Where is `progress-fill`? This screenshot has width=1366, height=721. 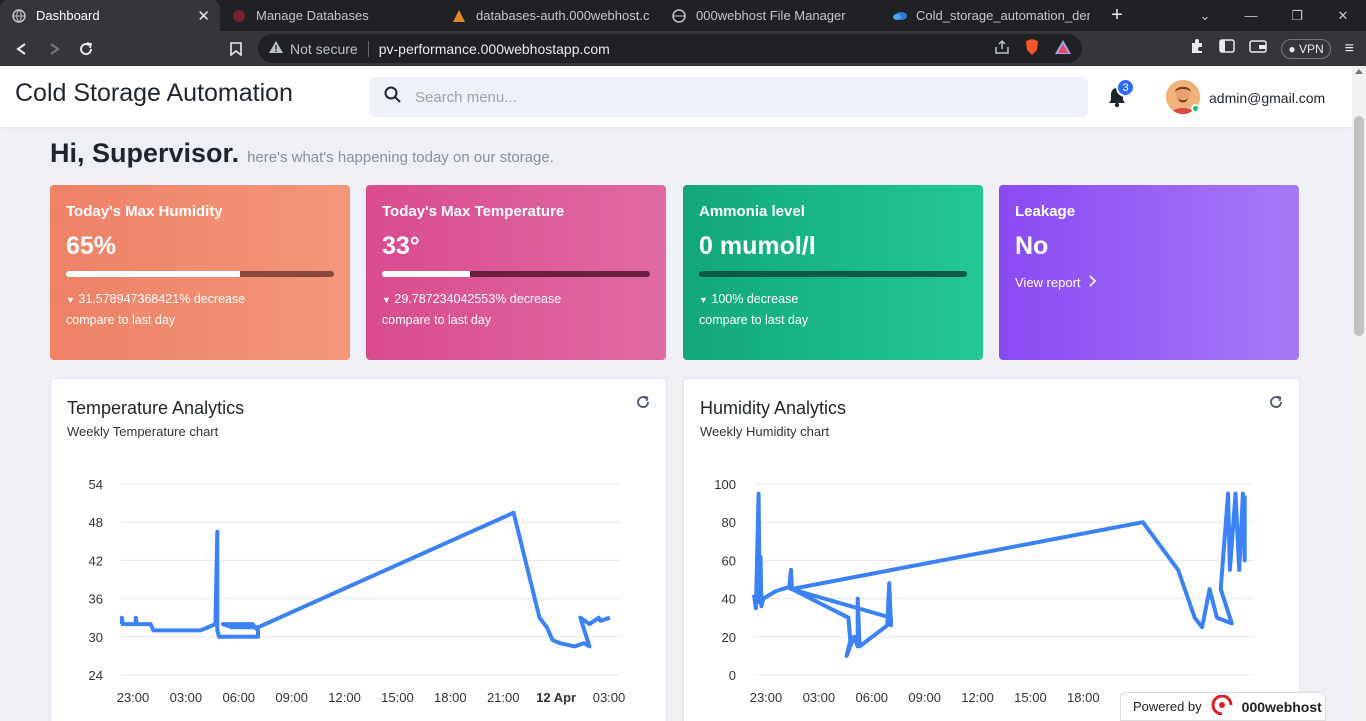
progress-fill is located at coordinates (153, 274).